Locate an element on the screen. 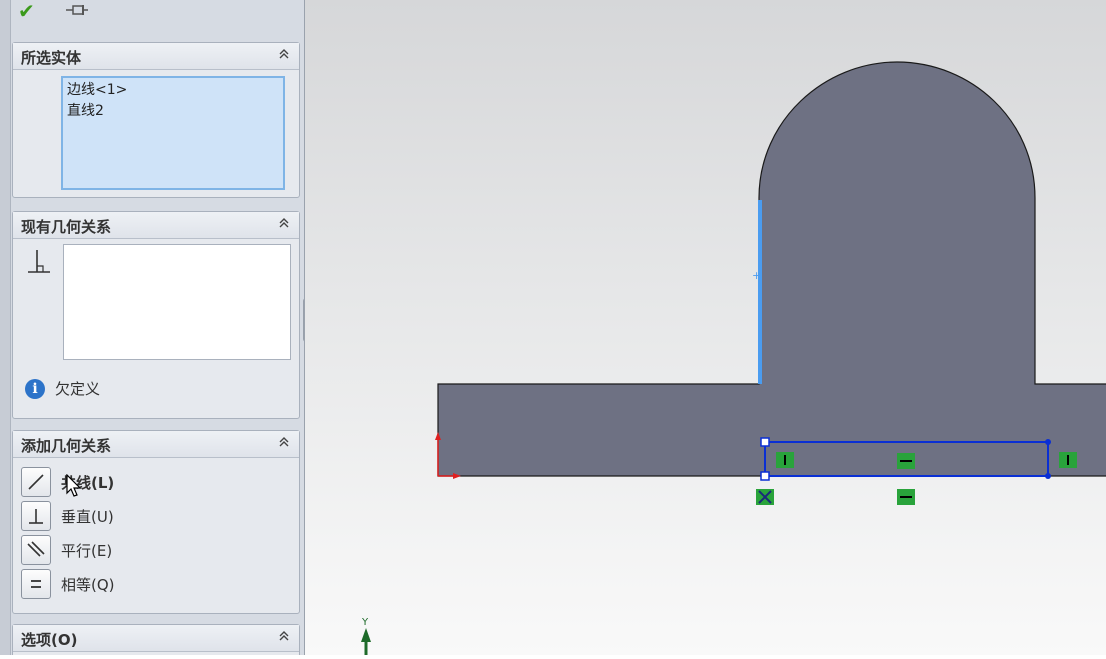 The width and height of the screenshot is (1106, 659). existing-relations-list is located at coordinates (177, 302).